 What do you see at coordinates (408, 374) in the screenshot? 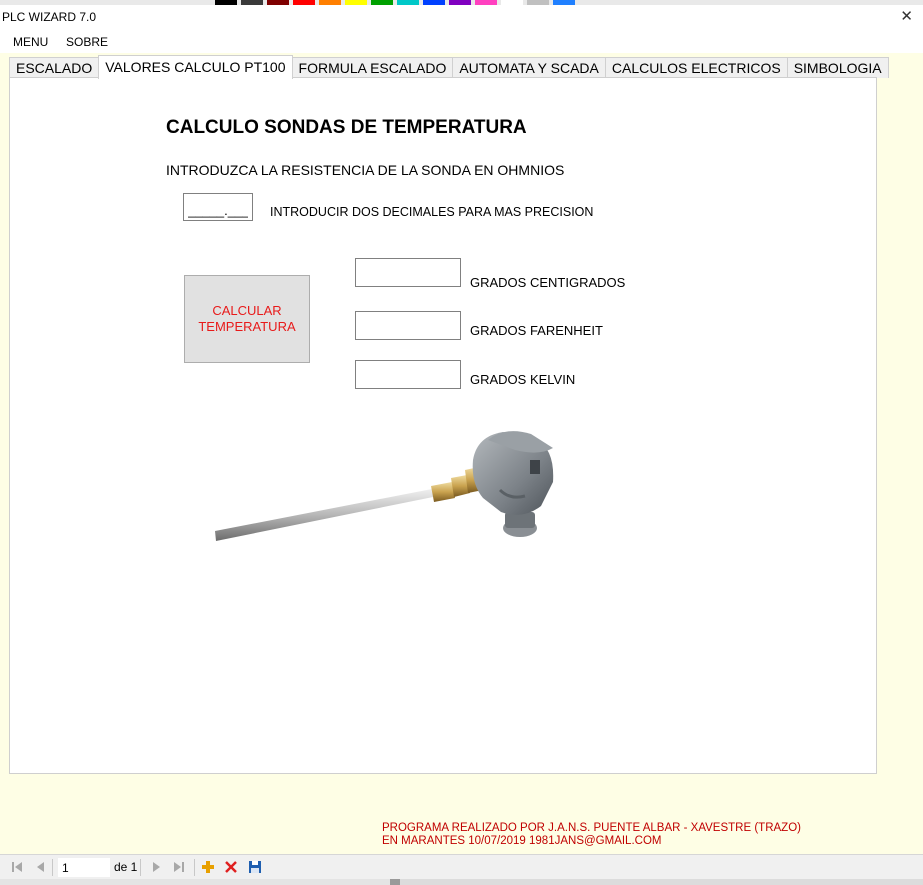
I see `kelvin-output-field` at bounding box center [408, 374].